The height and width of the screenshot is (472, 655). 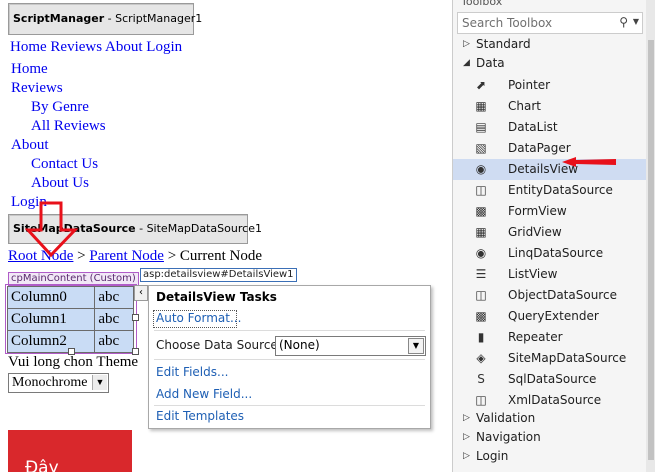 I want to click on vmenu-item: About, so click(x=81, y=145).